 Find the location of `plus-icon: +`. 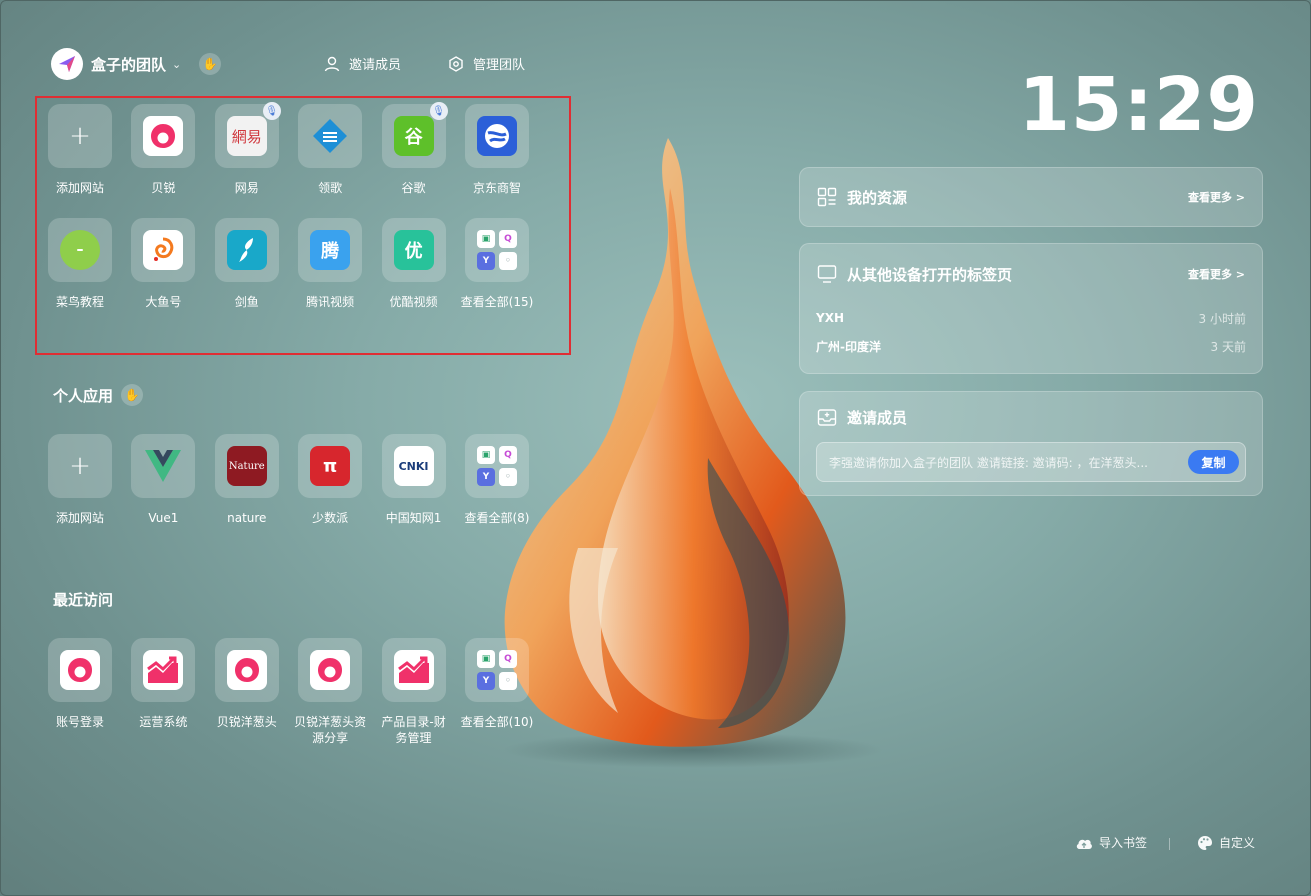

plus-icon: + is located at coordinates (80, 466).